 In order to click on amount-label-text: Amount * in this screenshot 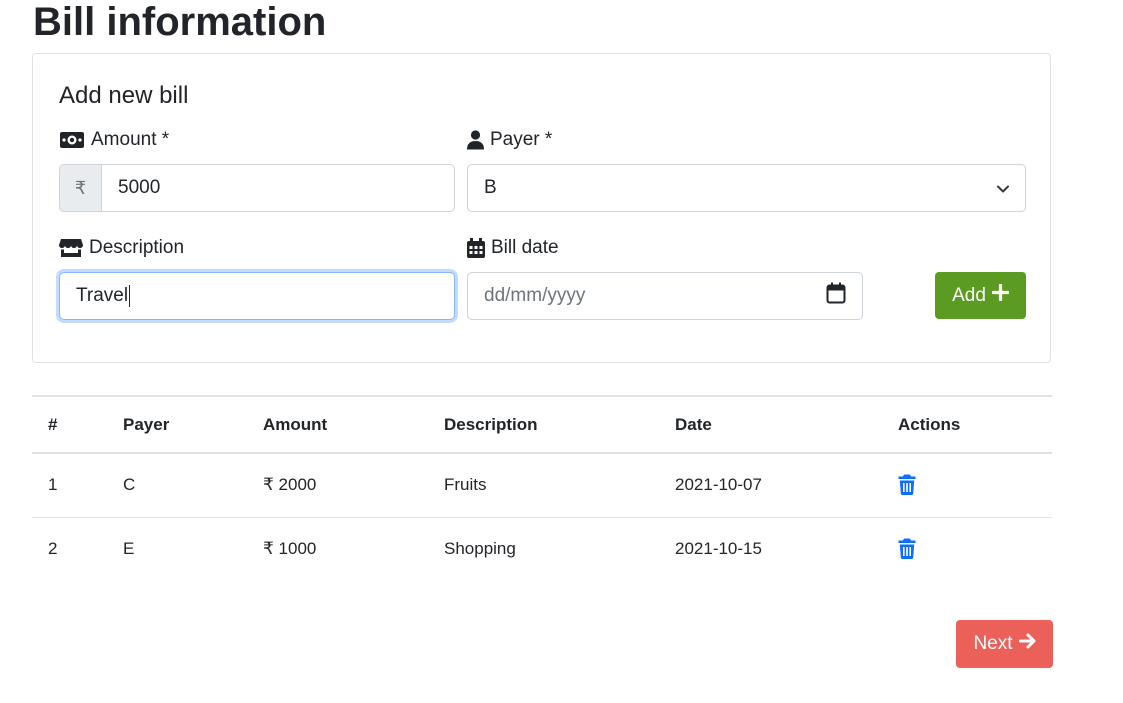, I will do `click(130, 139)`.